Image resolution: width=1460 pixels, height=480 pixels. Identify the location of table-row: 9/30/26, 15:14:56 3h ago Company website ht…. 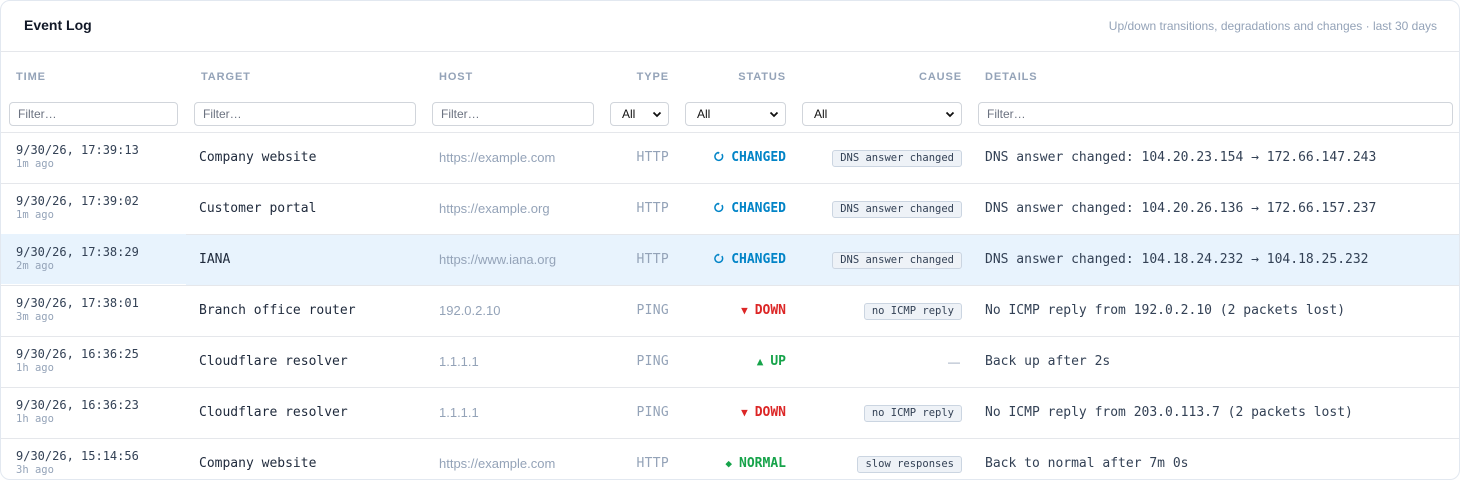
(730, 458).